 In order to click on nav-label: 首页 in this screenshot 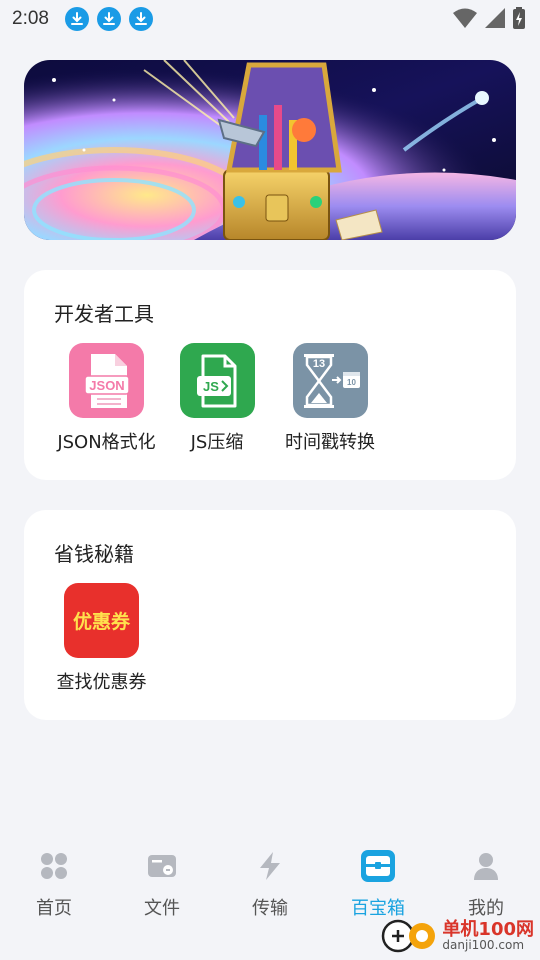, I will do `click(54, 908)`.